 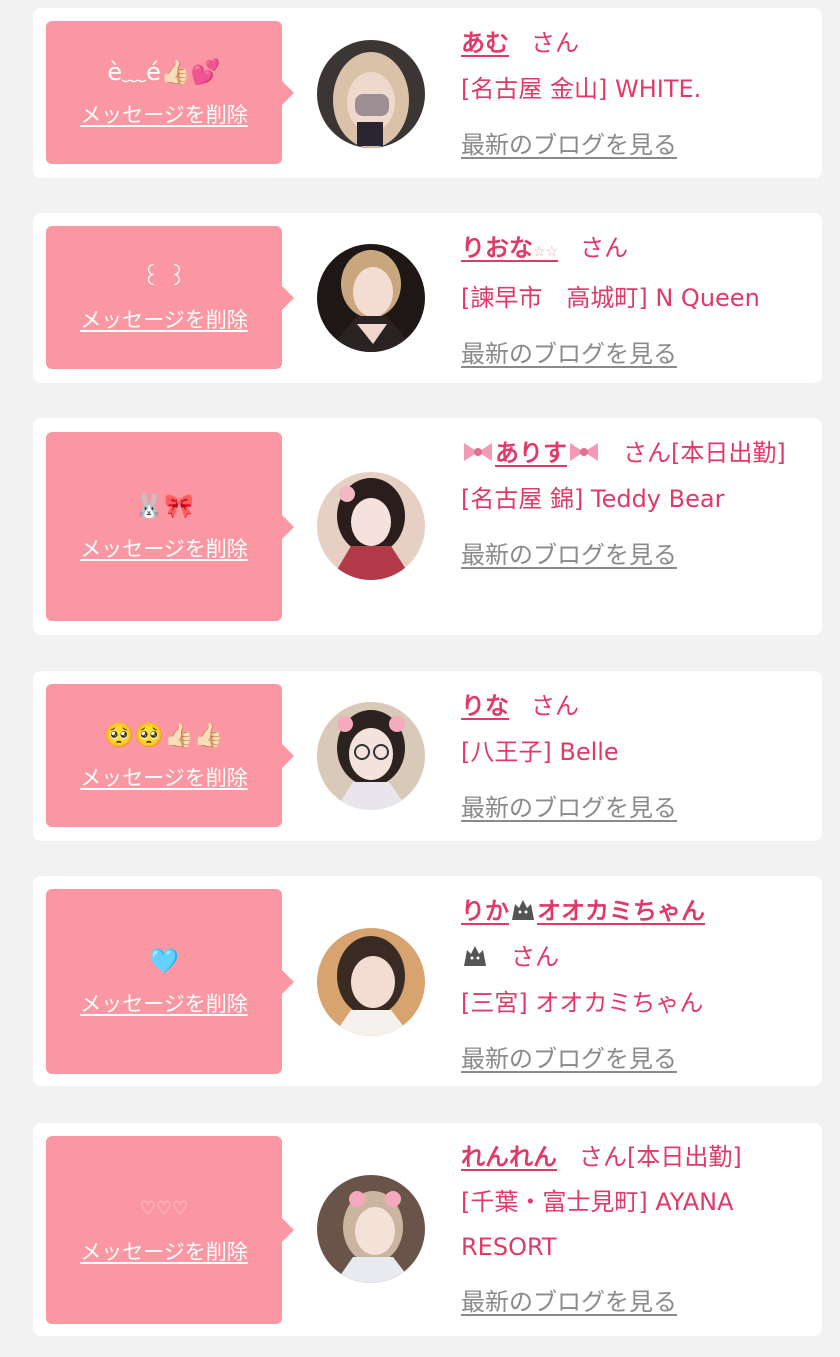 I want to click on name-stars: ☆☆, so click(x=546, y=252).